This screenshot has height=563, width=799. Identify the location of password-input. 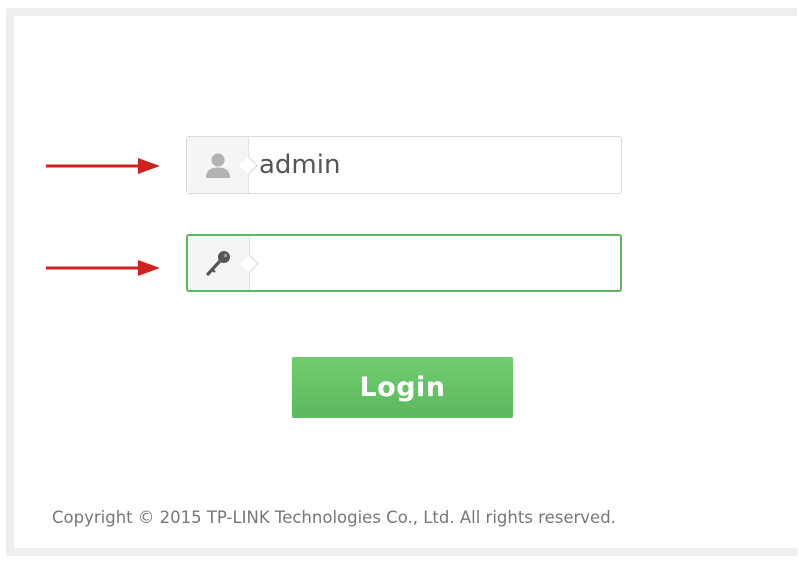
(435, 263).